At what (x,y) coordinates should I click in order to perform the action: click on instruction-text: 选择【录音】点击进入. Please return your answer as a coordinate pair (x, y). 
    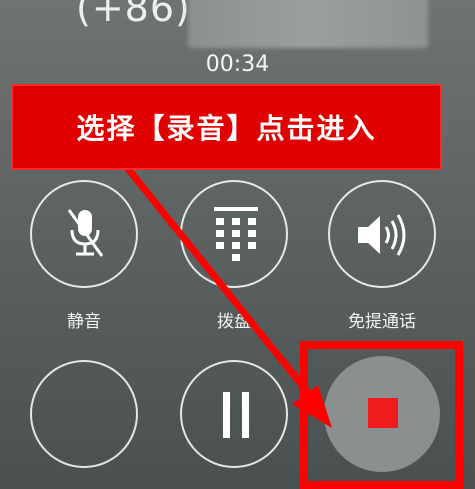
    Looking at the image, I should click on (226, 128).